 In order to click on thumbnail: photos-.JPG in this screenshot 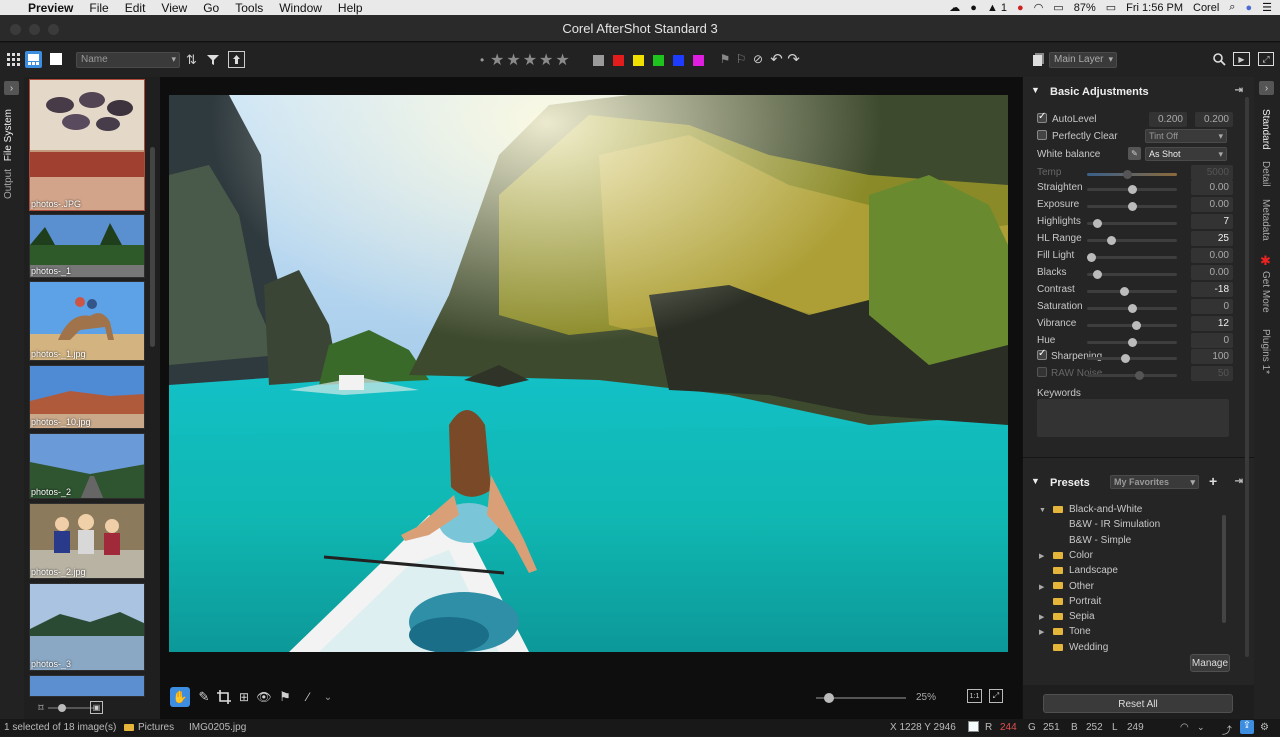, I will do `click(87, 145)`.